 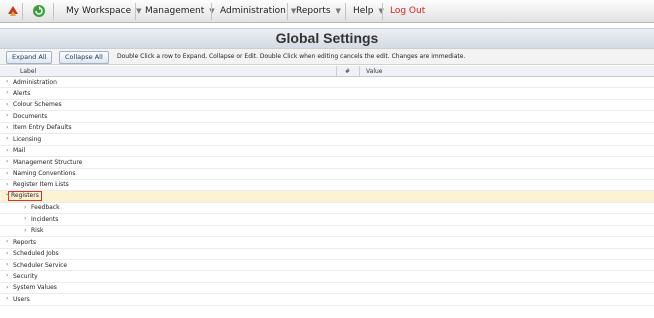 I want to click on row-label: Risk, so click(x=37, y=231).